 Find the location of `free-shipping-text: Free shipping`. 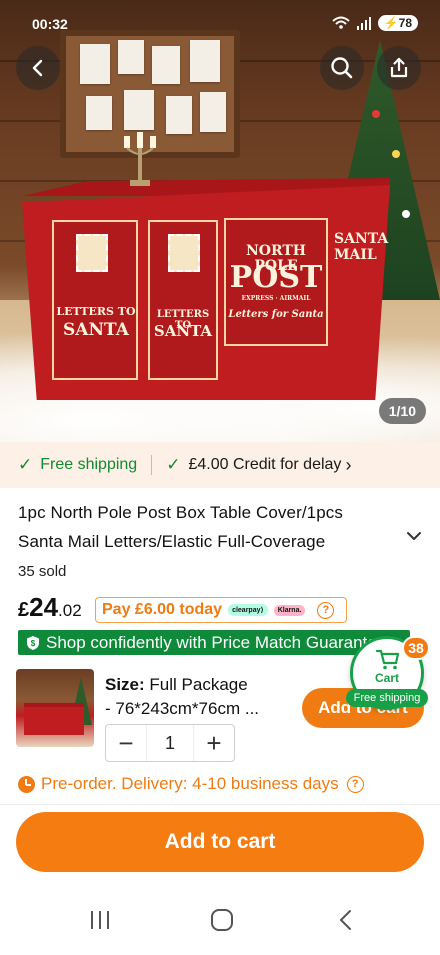

free-shipping-text: Free shipping is located at coordinates (89, 464).